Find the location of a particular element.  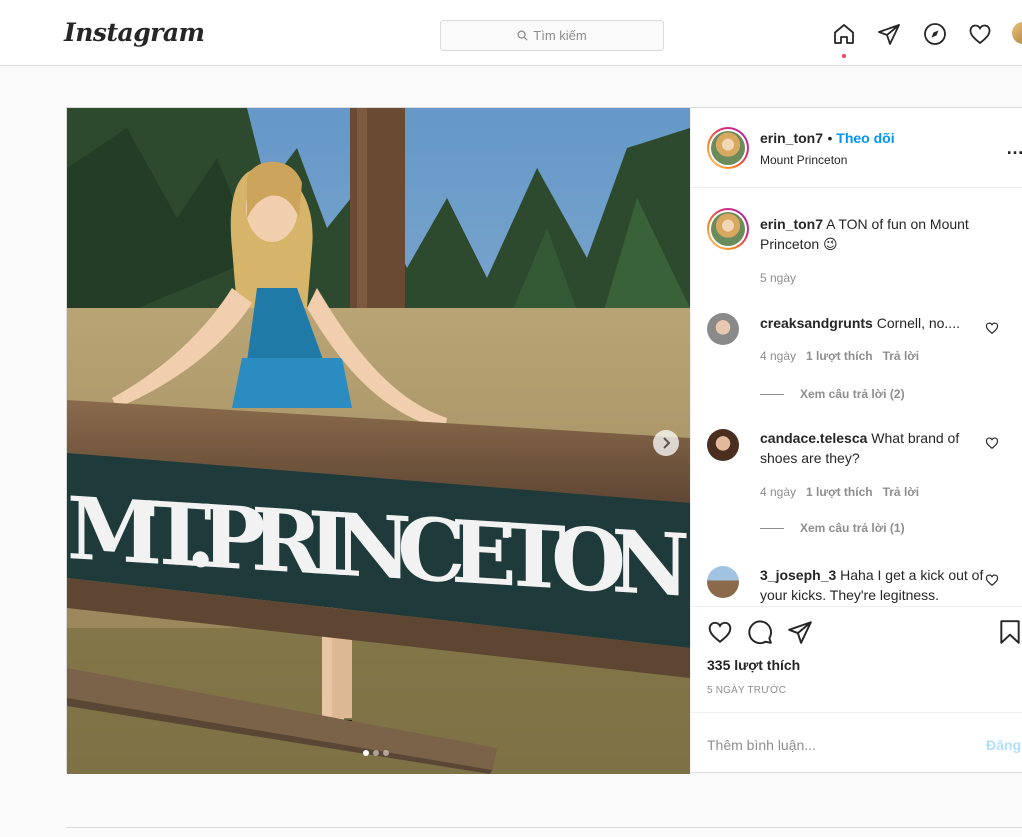

post-actions: 335 lượt thích 5 NGÀY TRƯỚC is located at coordinates (856, 658).